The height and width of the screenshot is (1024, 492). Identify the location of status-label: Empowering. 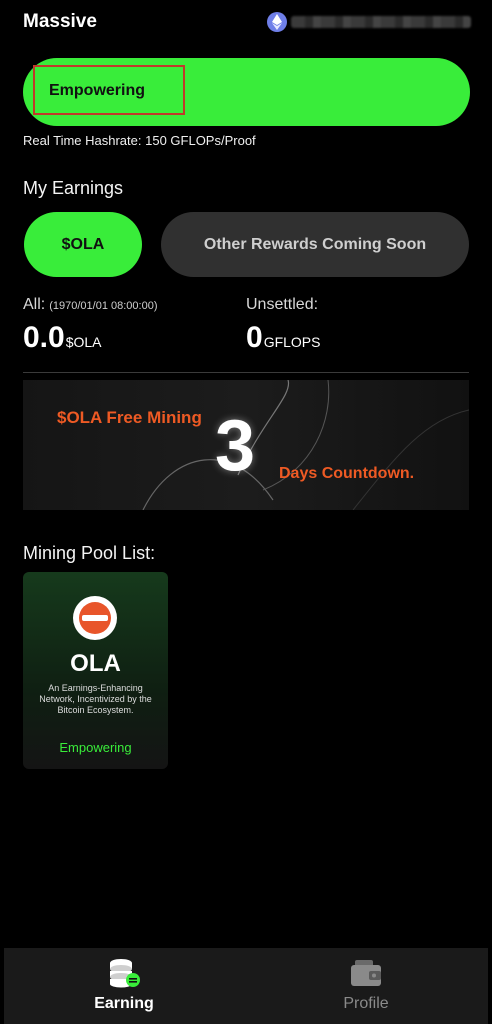
(97, 90).